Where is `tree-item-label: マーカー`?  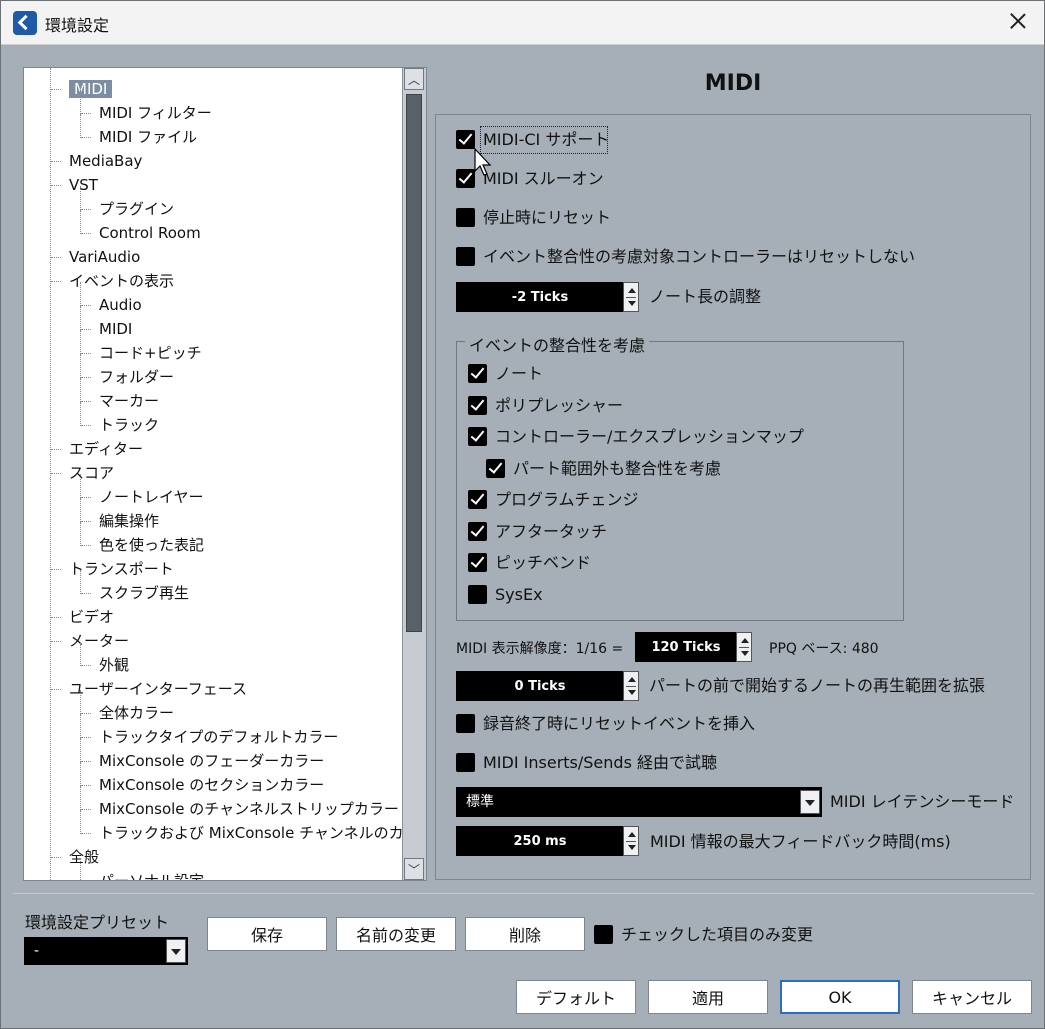 tree-item-label: マーカー is located at coordinates (129, 401).